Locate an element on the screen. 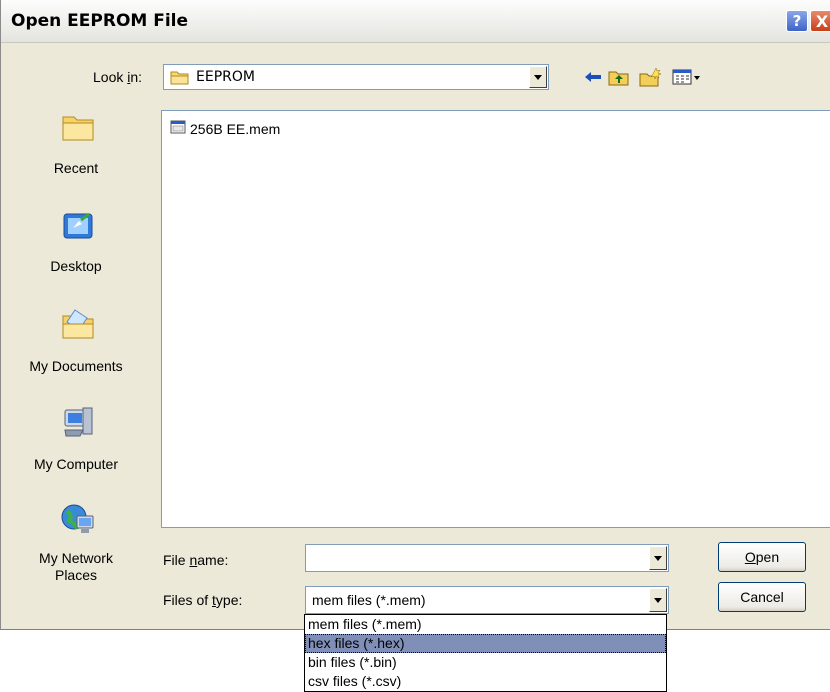 The height and width of the screenshot is (692, 830). look-in-dropdown-button is located at coordinates (538, 77).